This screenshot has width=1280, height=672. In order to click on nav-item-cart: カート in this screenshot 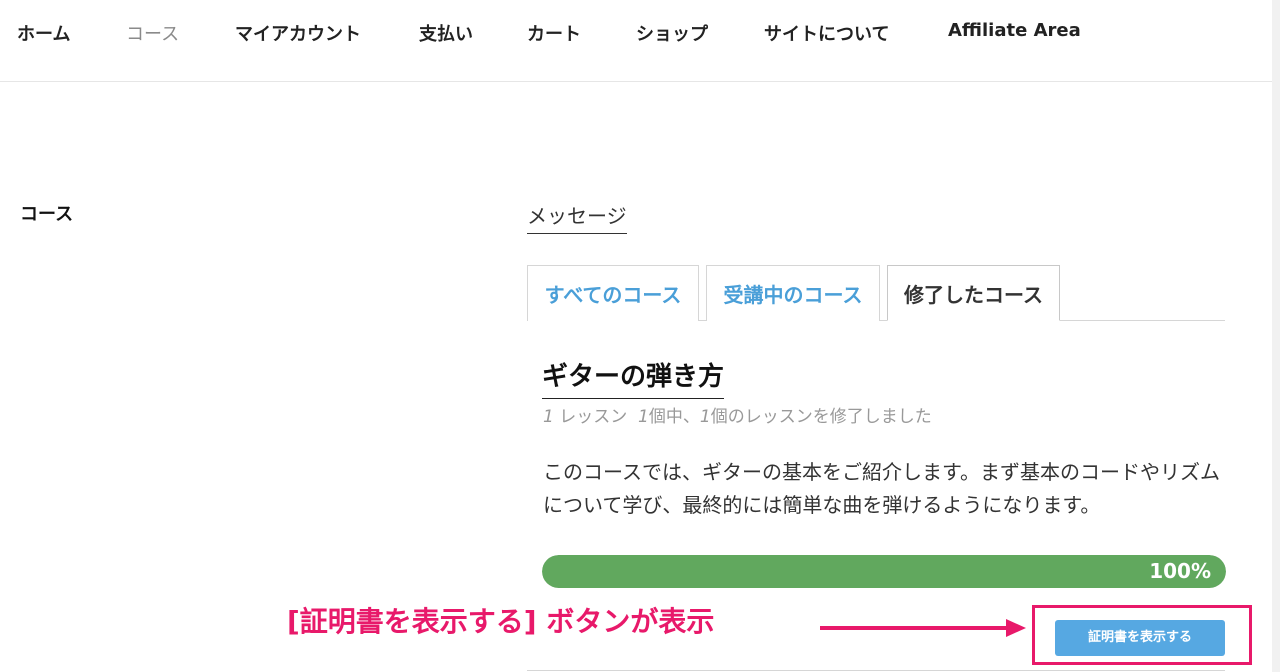, I will do `click(554, 33)`.